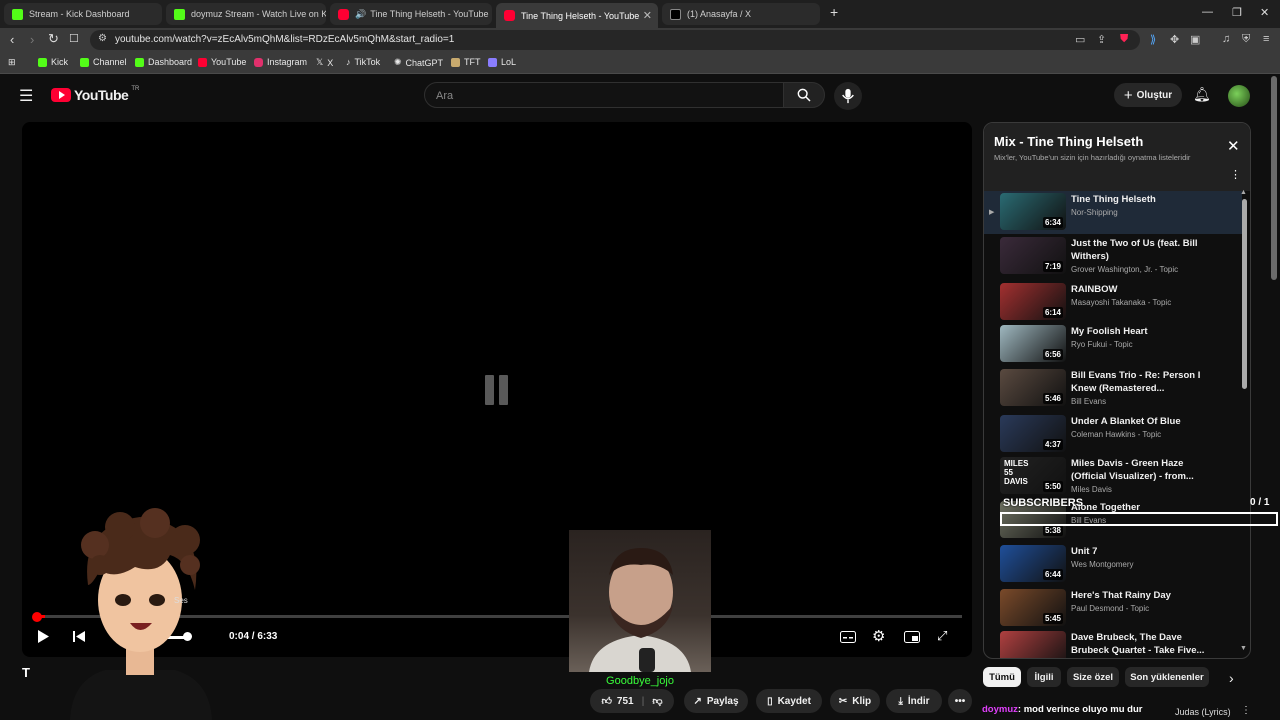  Describe the element at coordinates (363, 62) in the screenshot. I see `bookmark-tiktok: ♪ TikTok` at that location.